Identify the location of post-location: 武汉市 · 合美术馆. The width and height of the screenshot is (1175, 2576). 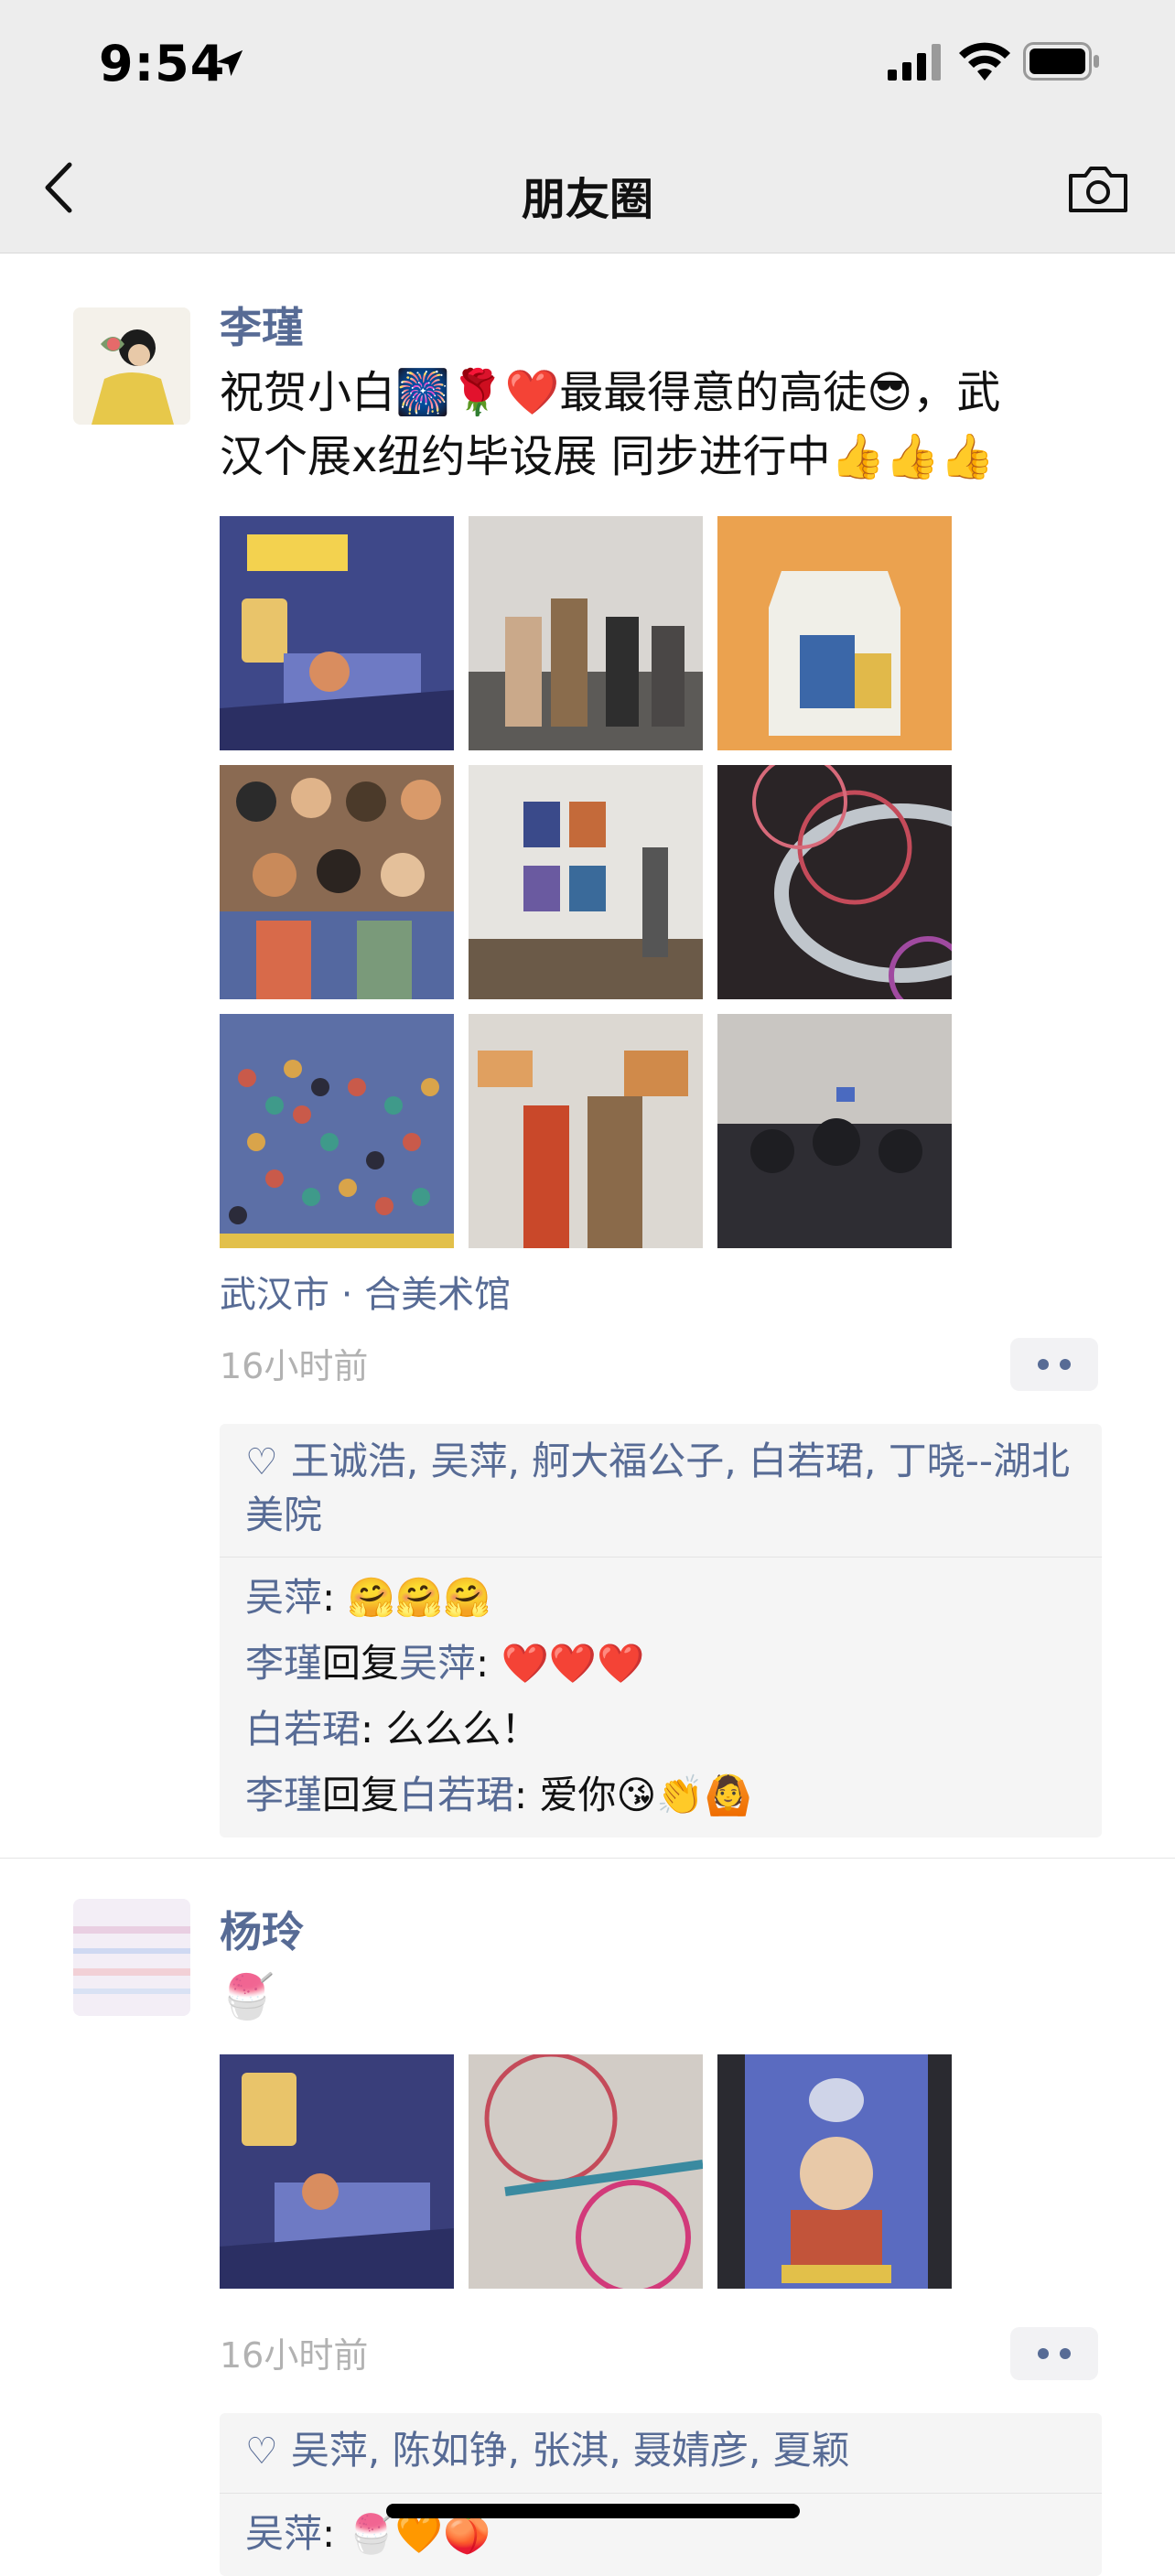
(365, 1291).